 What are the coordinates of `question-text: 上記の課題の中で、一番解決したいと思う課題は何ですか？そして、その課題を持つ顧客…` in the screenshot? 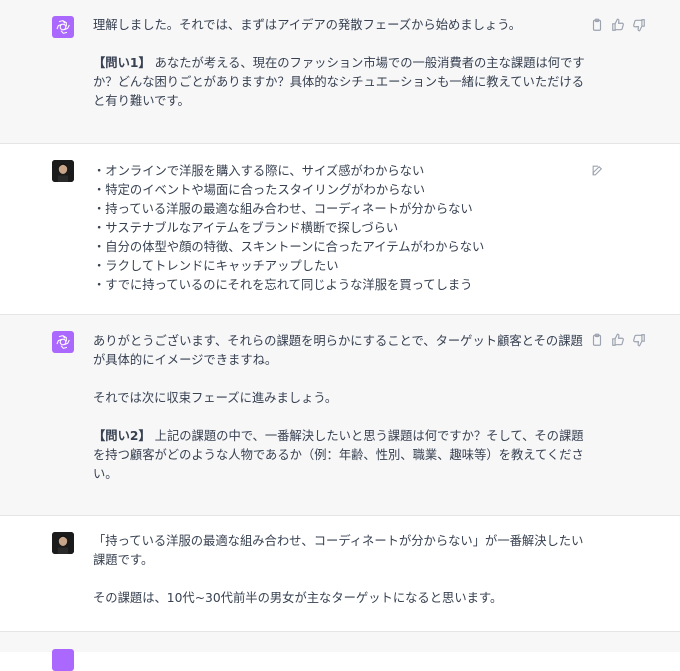 It's located at (338, 455).